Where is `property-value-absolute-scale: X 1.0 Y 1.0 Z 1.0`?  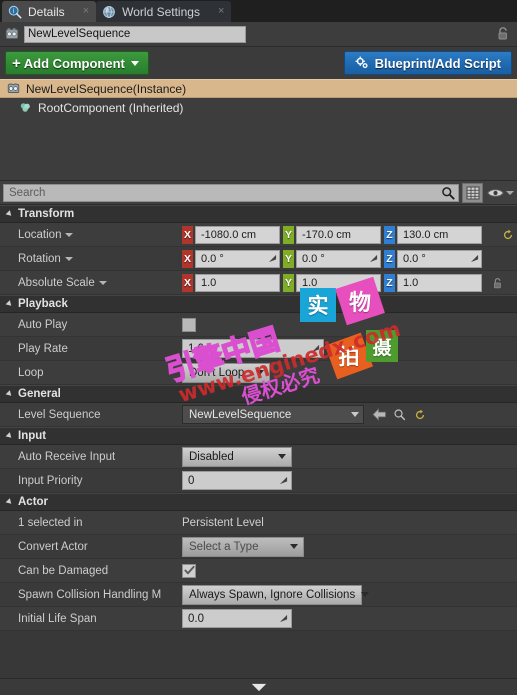 property-value-absolute-scale: X 1.0 Y 1.0 Z 1.0 is located at coordinates (349, 282).